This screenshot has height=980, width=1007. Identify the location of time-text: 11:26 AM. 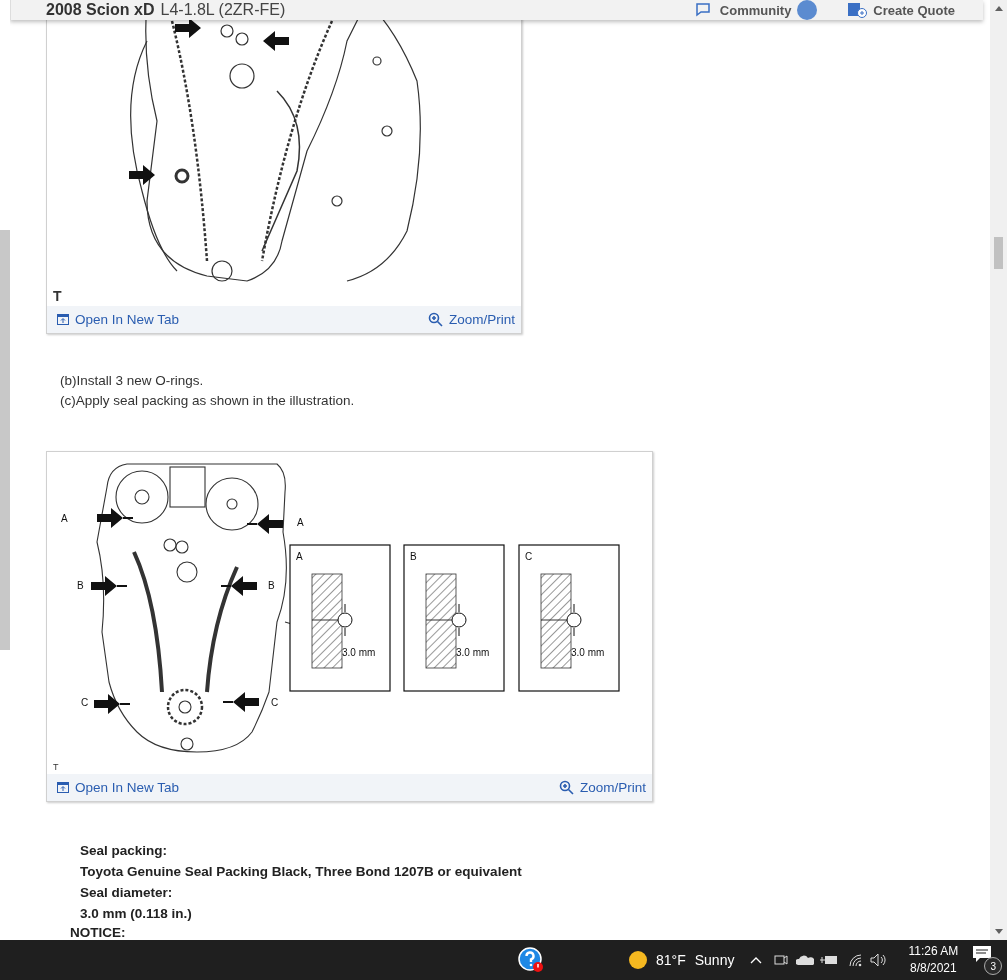
(933, 951).